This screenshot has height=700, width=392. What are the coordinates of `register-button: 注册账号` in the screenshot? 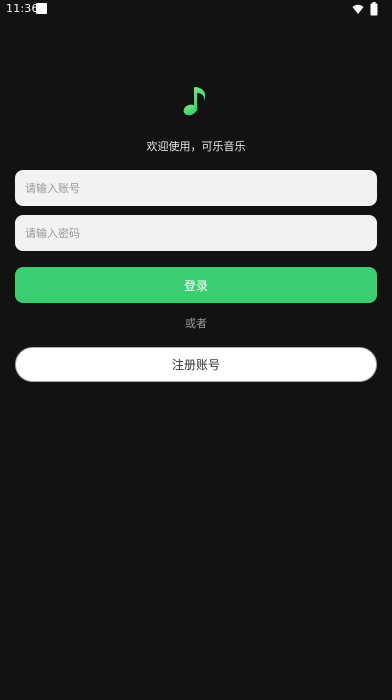 It's located at (196, 364).